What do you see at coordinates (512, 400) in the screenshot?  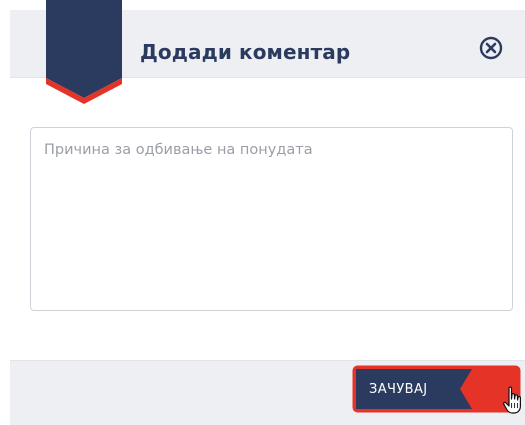 I see `hand-pointer-cursor-icon` at bounding box center [512, 400].